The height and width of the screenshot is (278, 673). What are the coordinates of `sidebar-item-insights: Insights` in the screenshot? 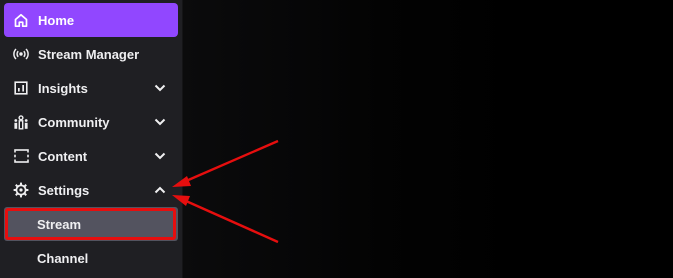 It's located at (91, 88).